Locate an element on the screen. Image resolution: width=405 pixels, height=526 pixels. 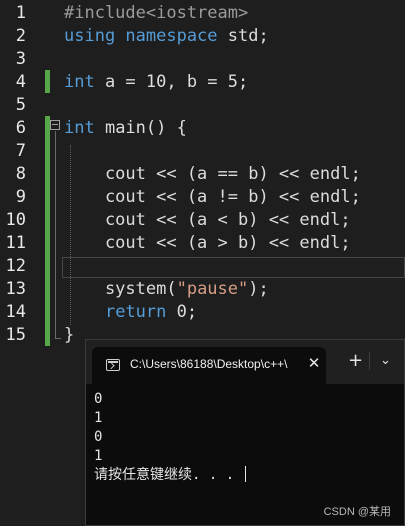
line-number: 7 is located at coordinates (20, 151).